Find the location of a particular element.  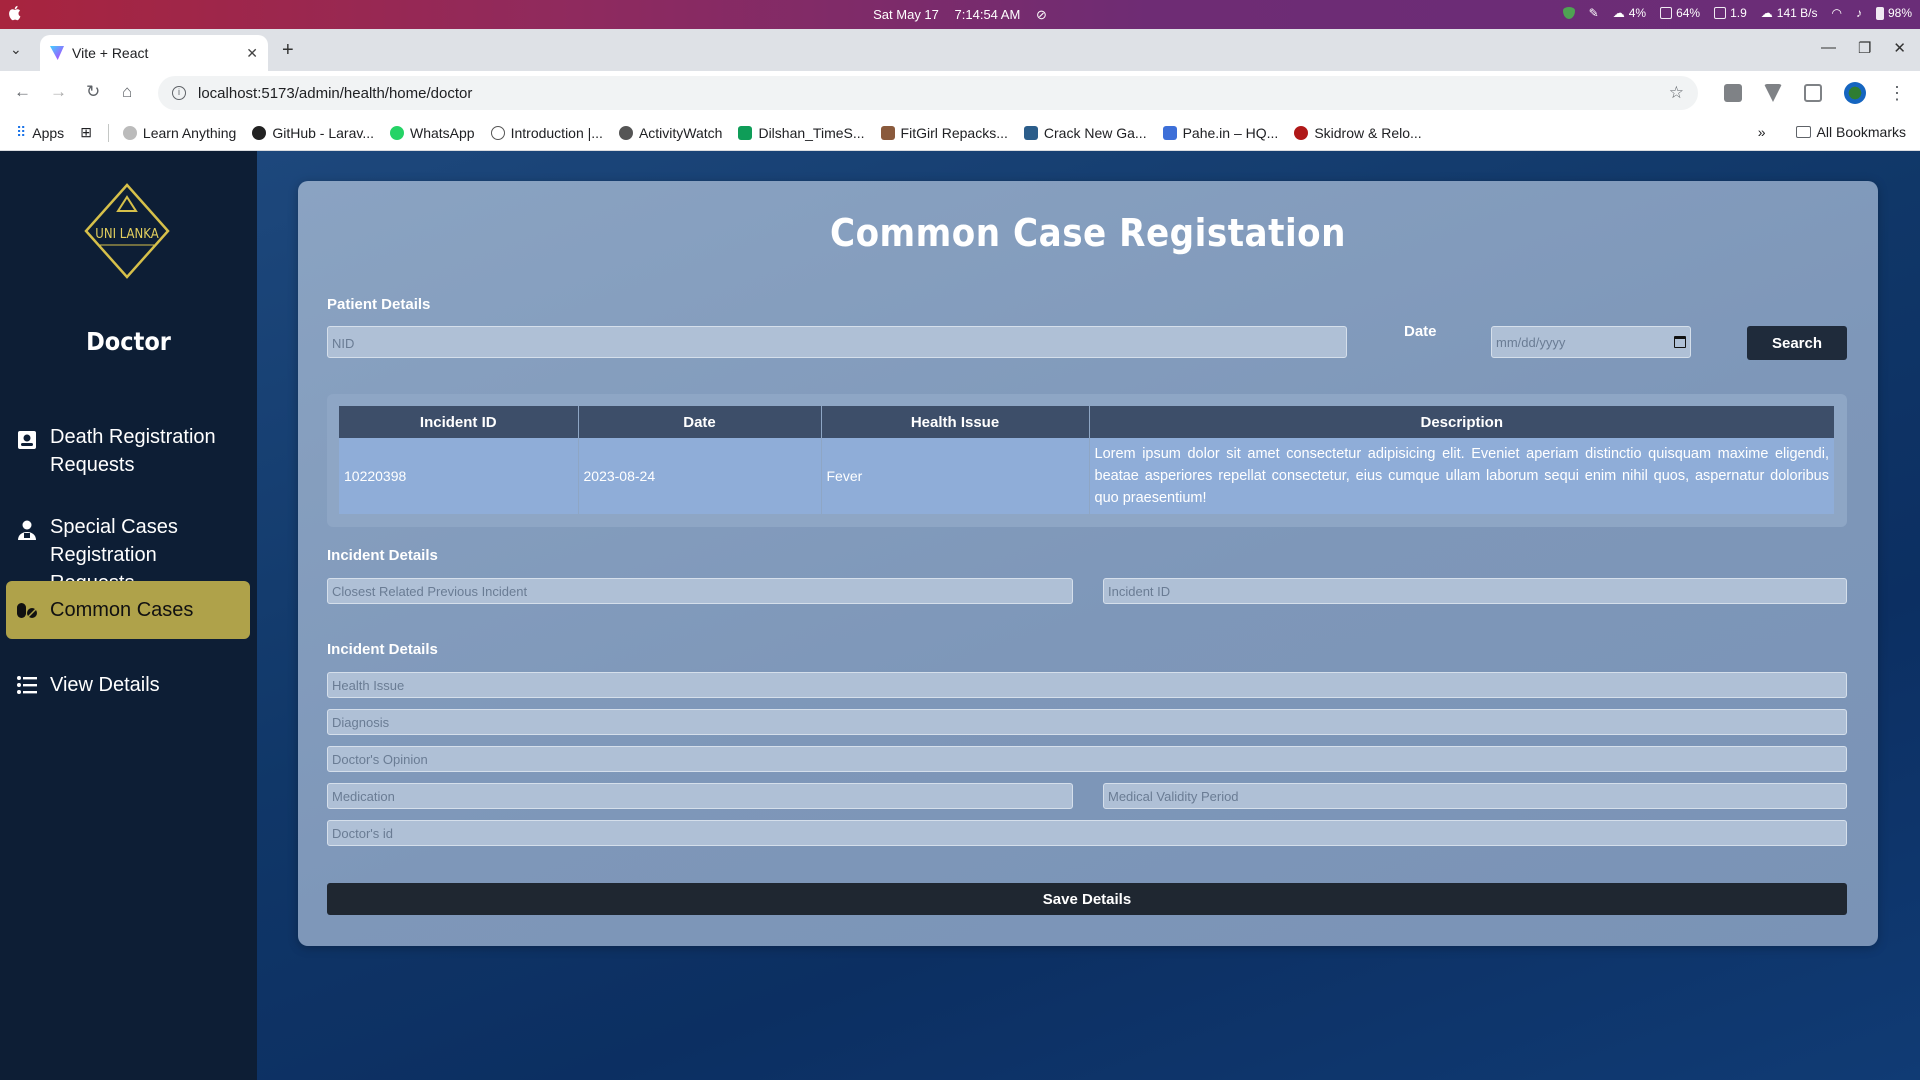

display-icon is located at coordinates (1720, 13).